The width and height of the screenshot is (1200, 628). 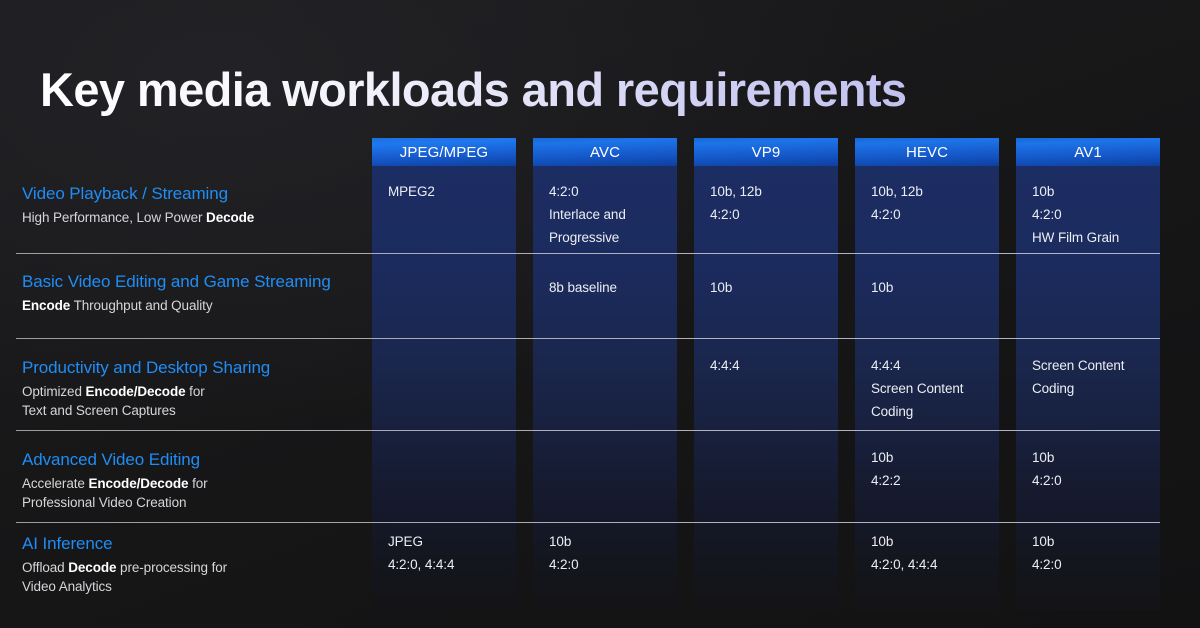 I want to click on cell-basic-video-editing-game-streaming-vp9: 10b, so click(x=721, y=287).